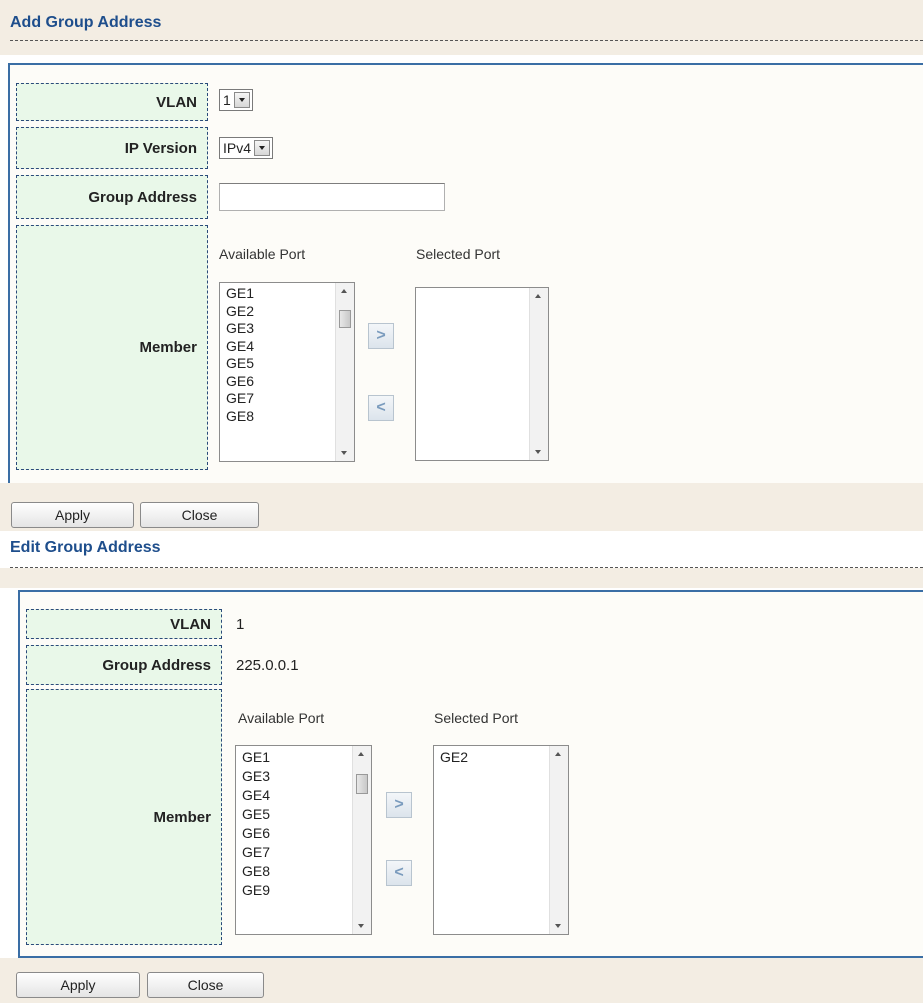 Image resolution: width=923 pixels, height=1003 pixels. I want to click on add-ip-version-value-cell: IPv4, so click(246, 148).